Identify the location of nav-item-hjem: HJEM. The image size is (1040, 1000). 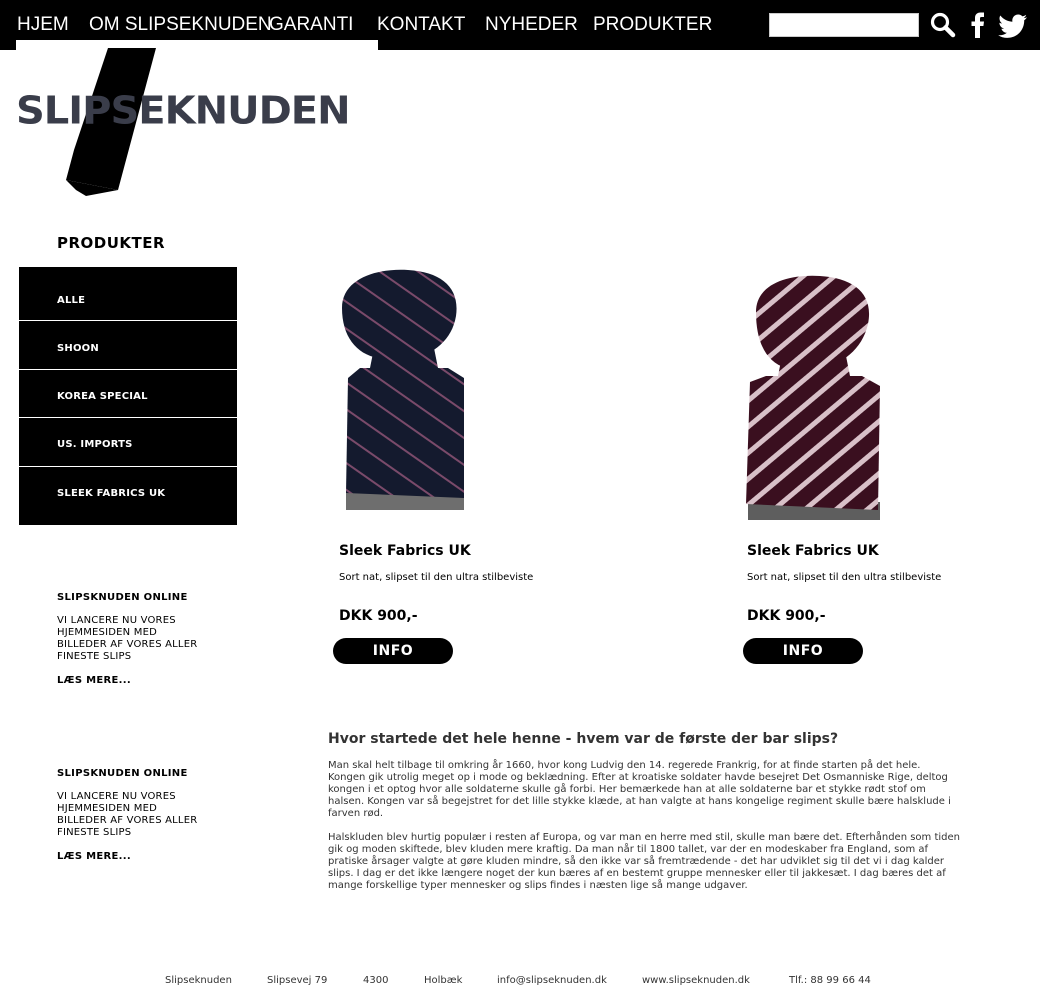
(43, 25).